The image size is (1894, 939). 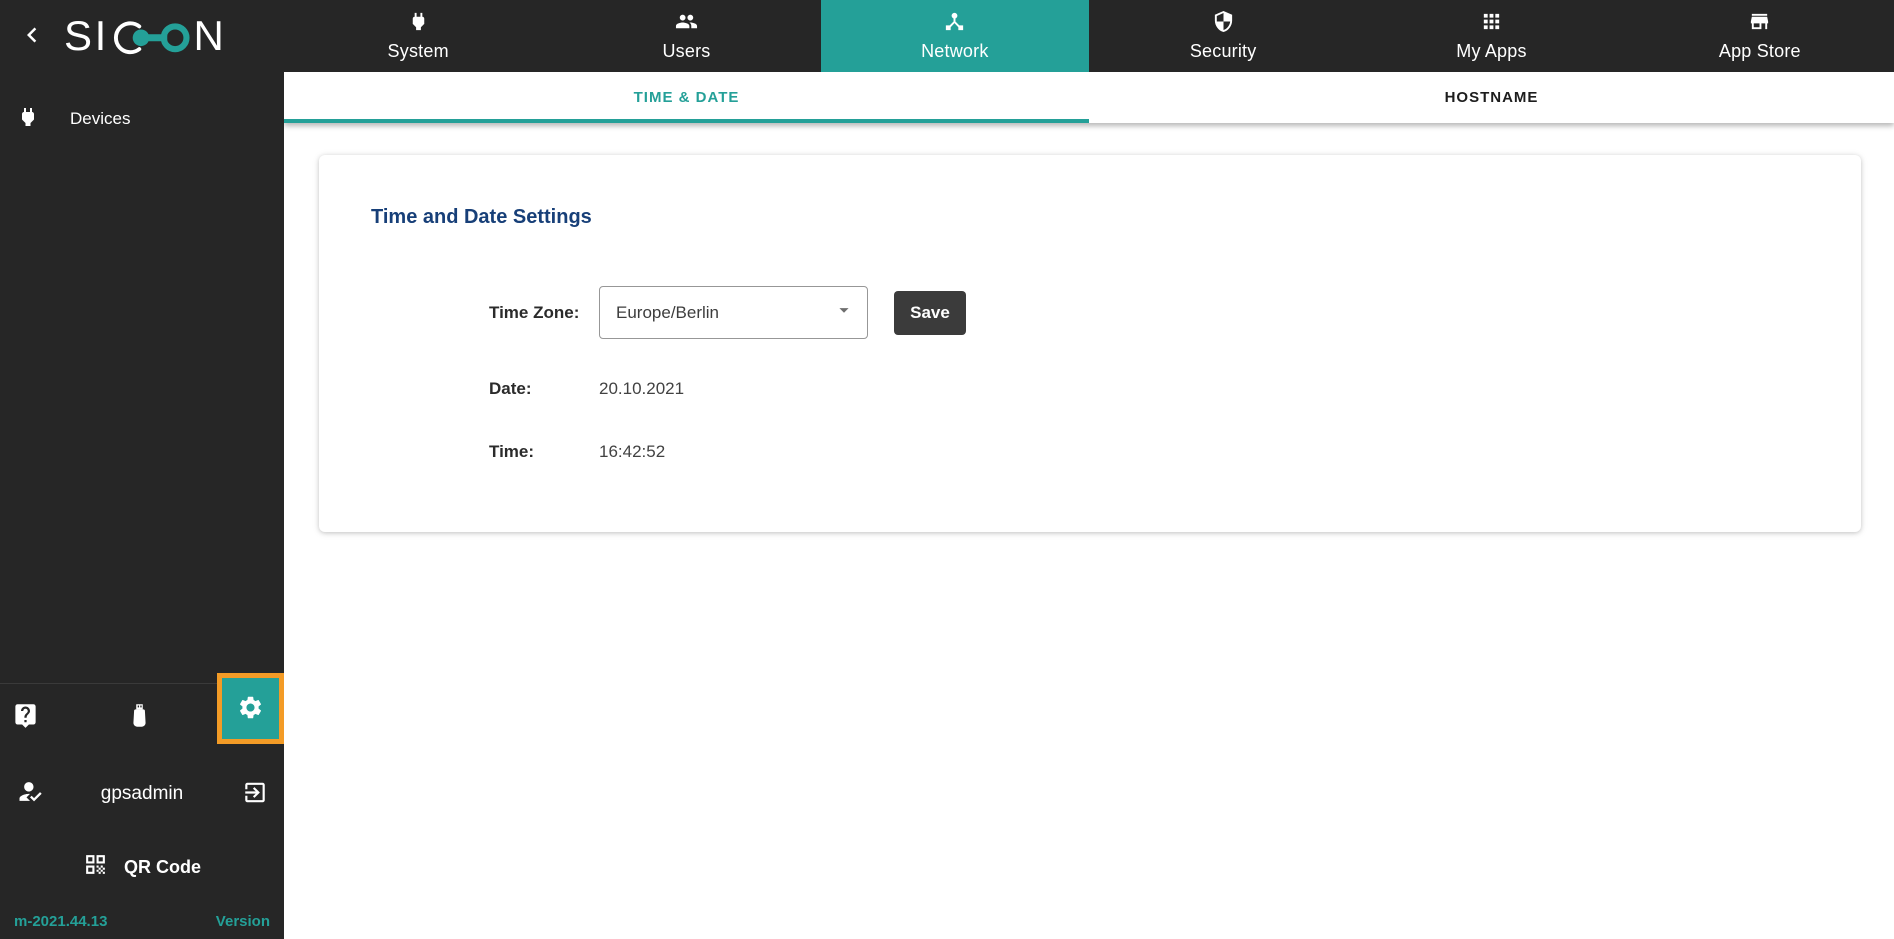 I want to click on usb-stick-icon, so click(x=139, y=717).